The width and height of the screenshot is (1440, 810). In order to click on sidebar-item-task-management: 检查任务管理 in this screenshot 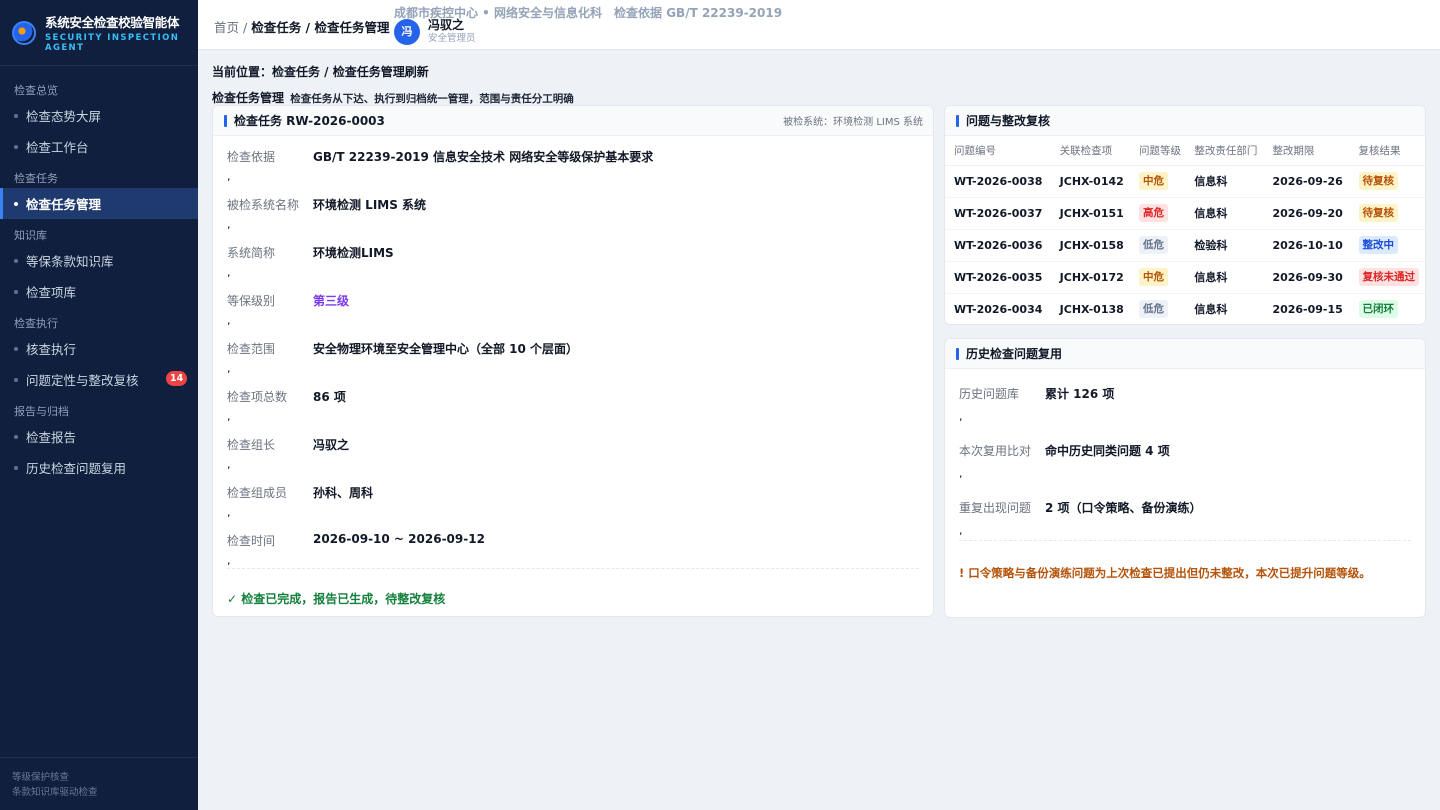, I will do `click(99, 203)`.